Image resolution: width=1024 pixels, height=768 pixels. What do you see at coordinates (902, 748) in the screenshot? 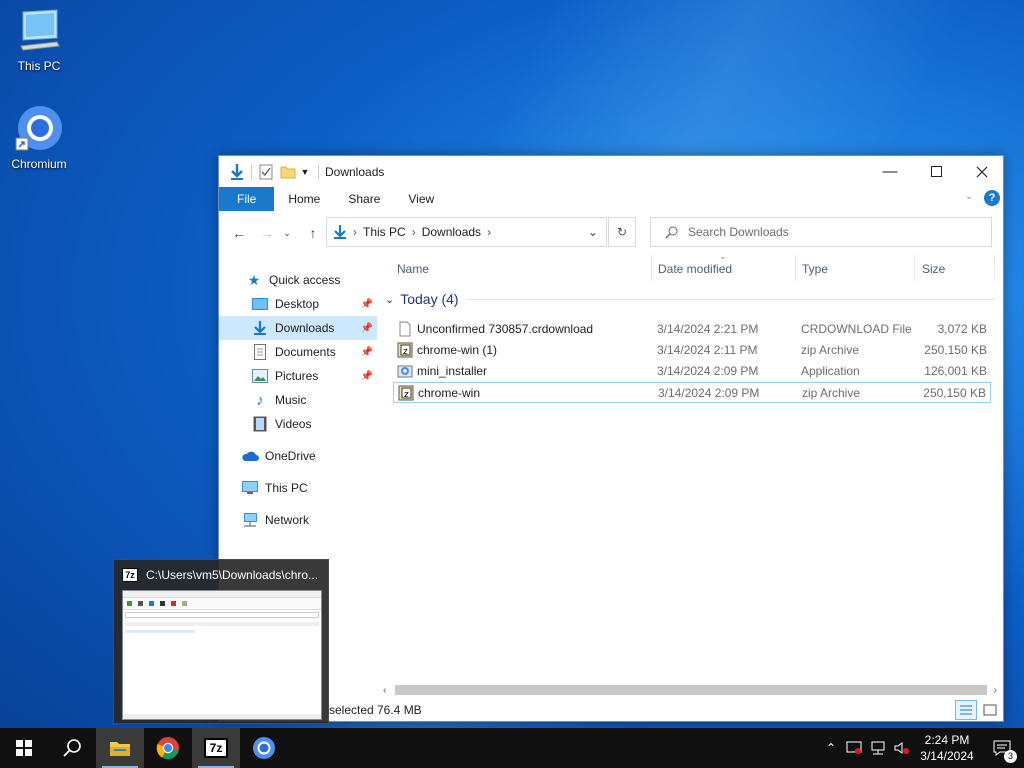
I see `volume-muted-icon` at bounding box center [902, 748].